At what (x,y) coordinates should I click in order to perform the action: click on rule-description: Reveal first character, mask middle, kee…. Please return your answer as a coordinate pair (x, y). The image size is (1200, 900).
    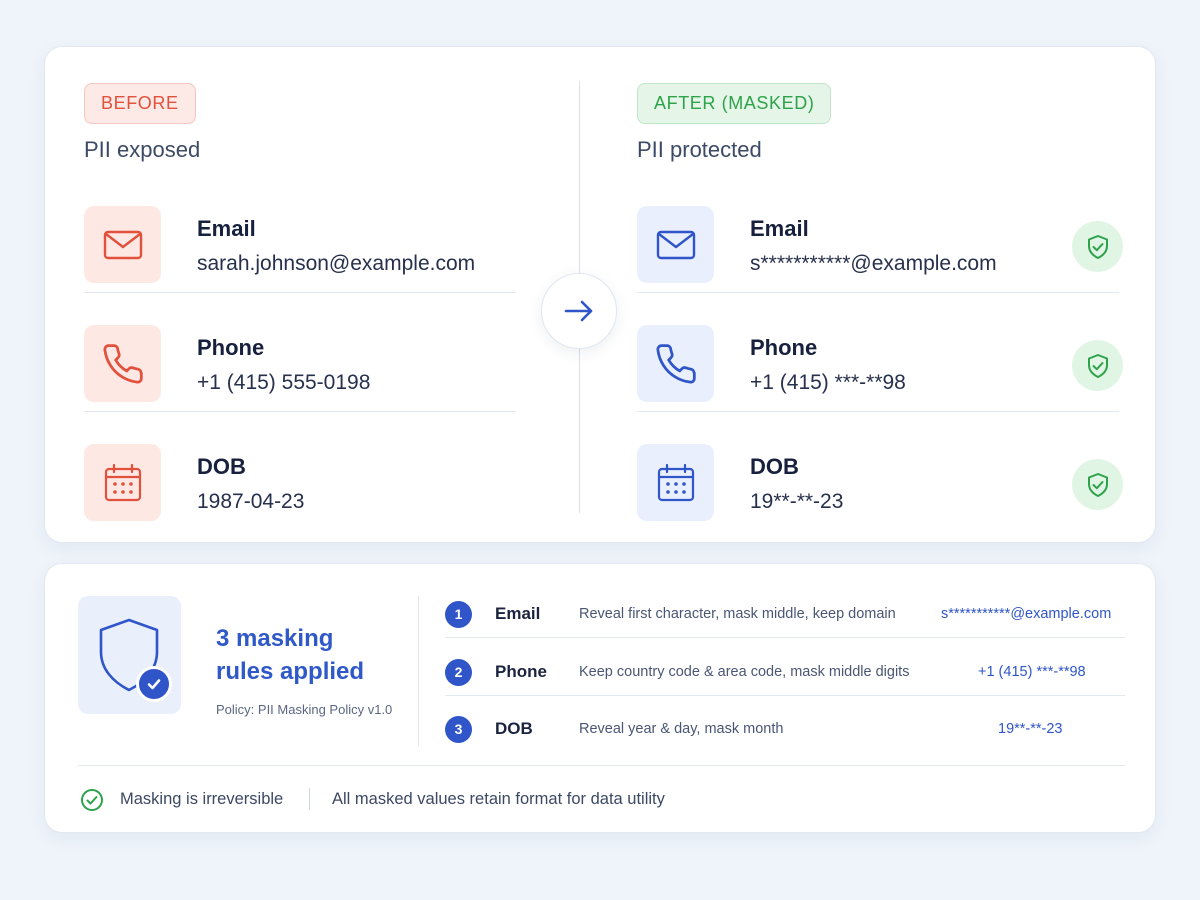
    Looking at the image, I should click on (737, 614).